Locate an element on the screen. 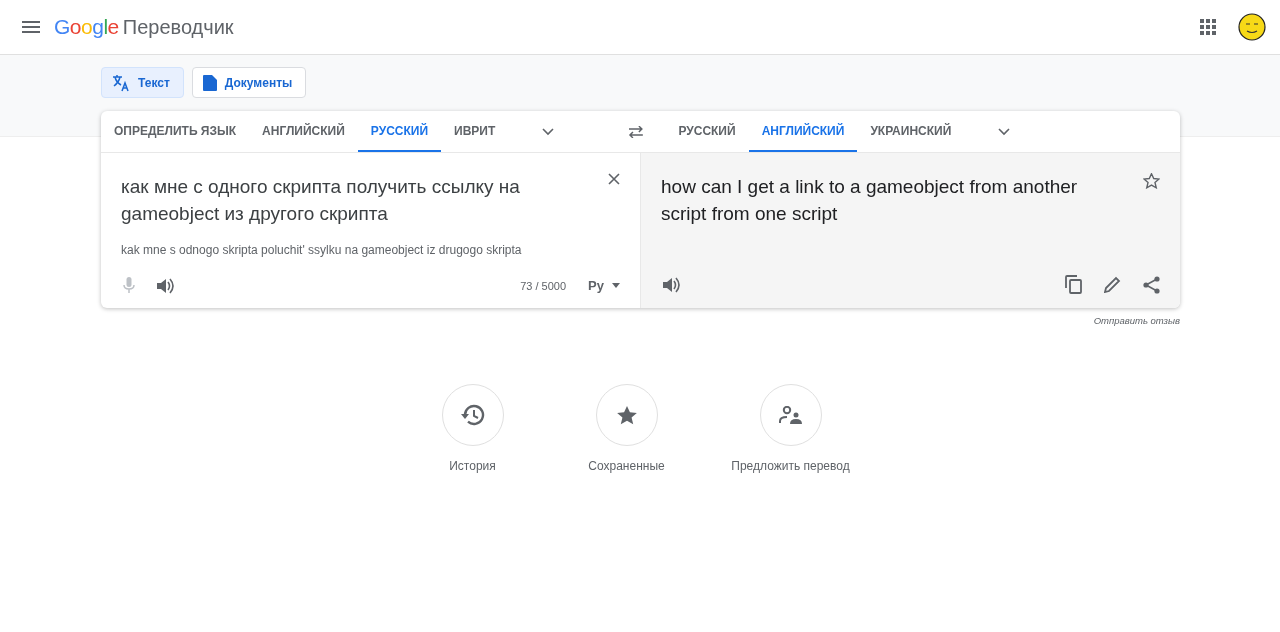  history-icon is located at coordinates (472, 415).